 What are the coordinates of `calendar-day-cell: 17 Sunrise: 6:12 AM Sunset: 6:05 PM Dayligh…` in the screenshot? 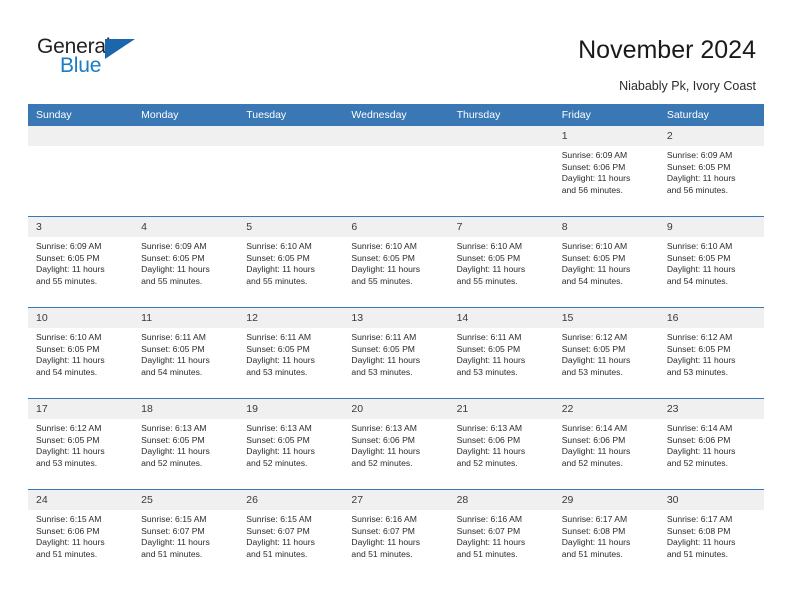 It's located at (81, 444).